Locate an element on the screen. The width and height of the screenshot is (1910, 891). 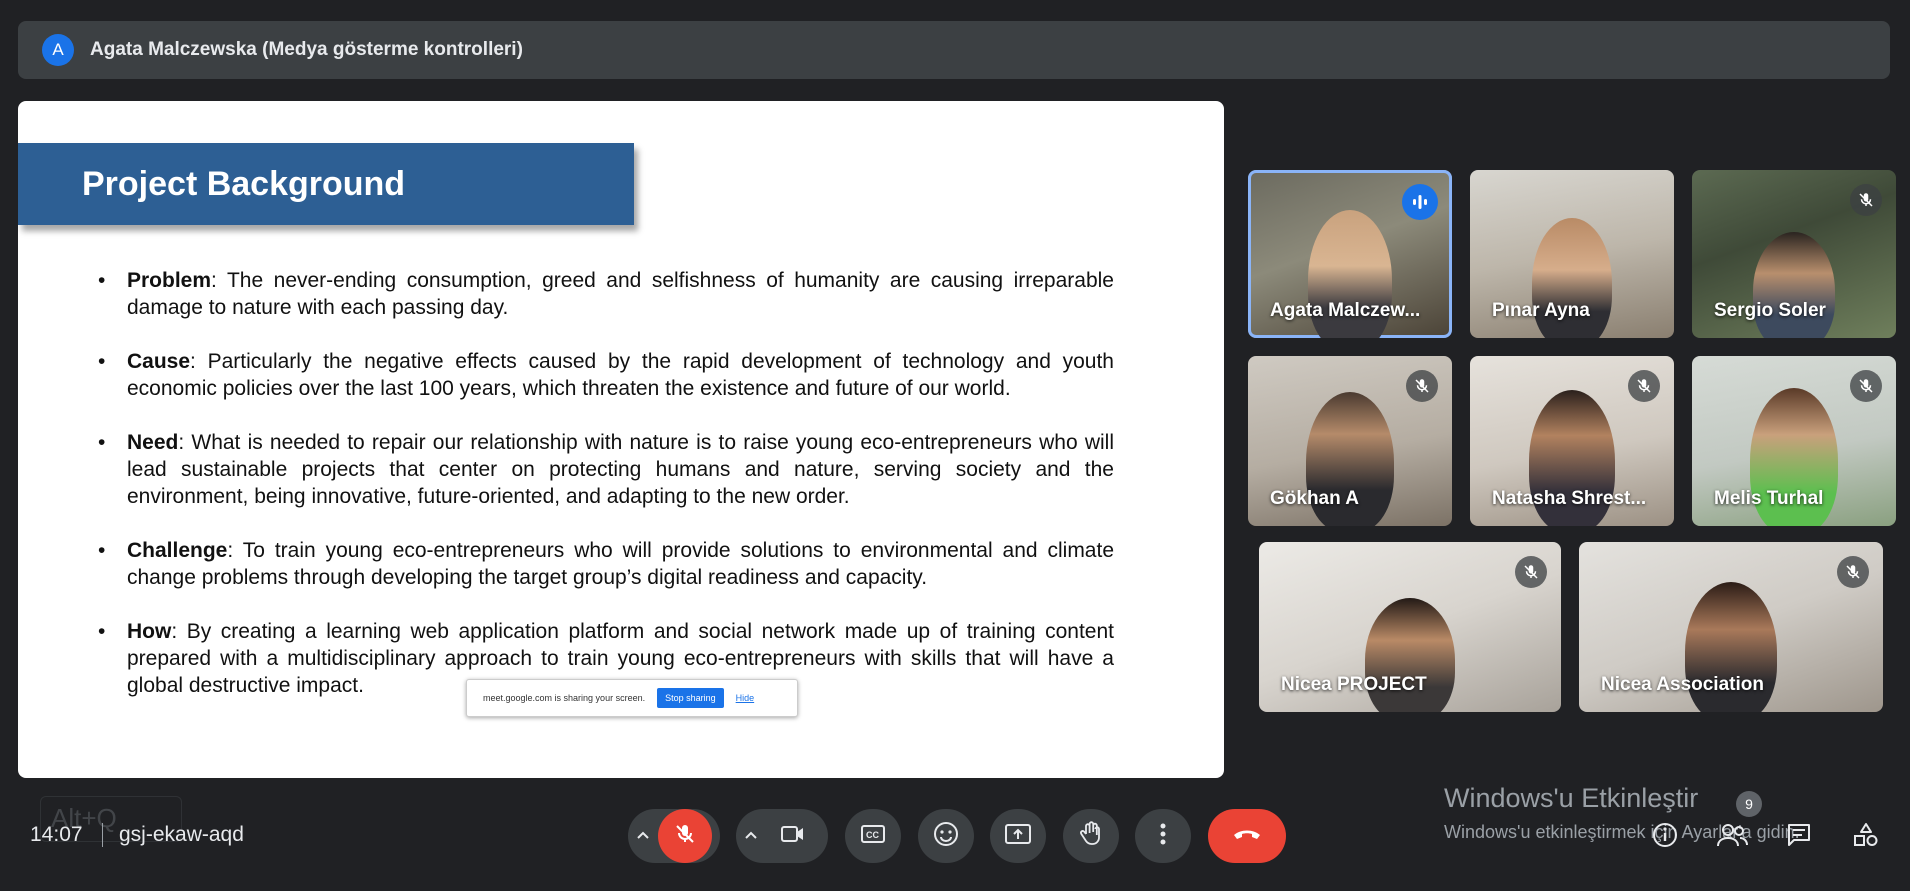
svg-text: CC is located at coordinates (872, 835).